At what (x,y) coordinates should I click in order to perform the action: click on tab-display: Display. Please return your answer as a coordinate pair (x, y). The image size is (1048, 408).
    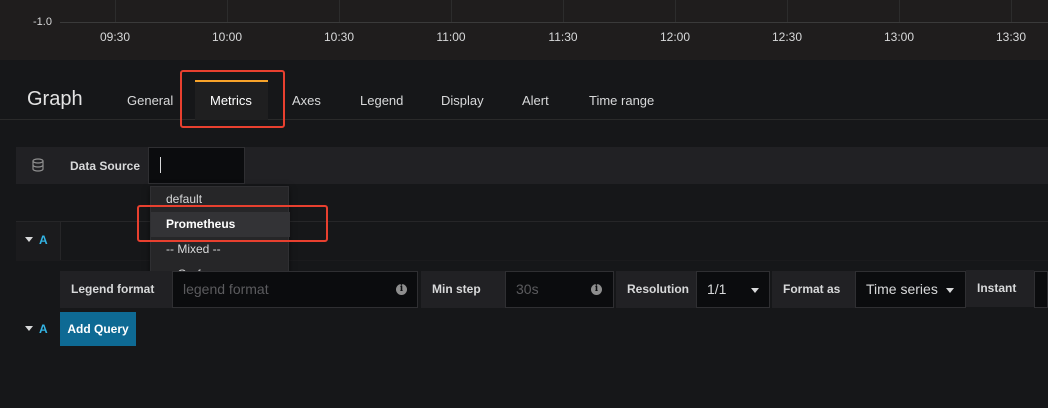
    Looking at the image, I should click on (462, 100).